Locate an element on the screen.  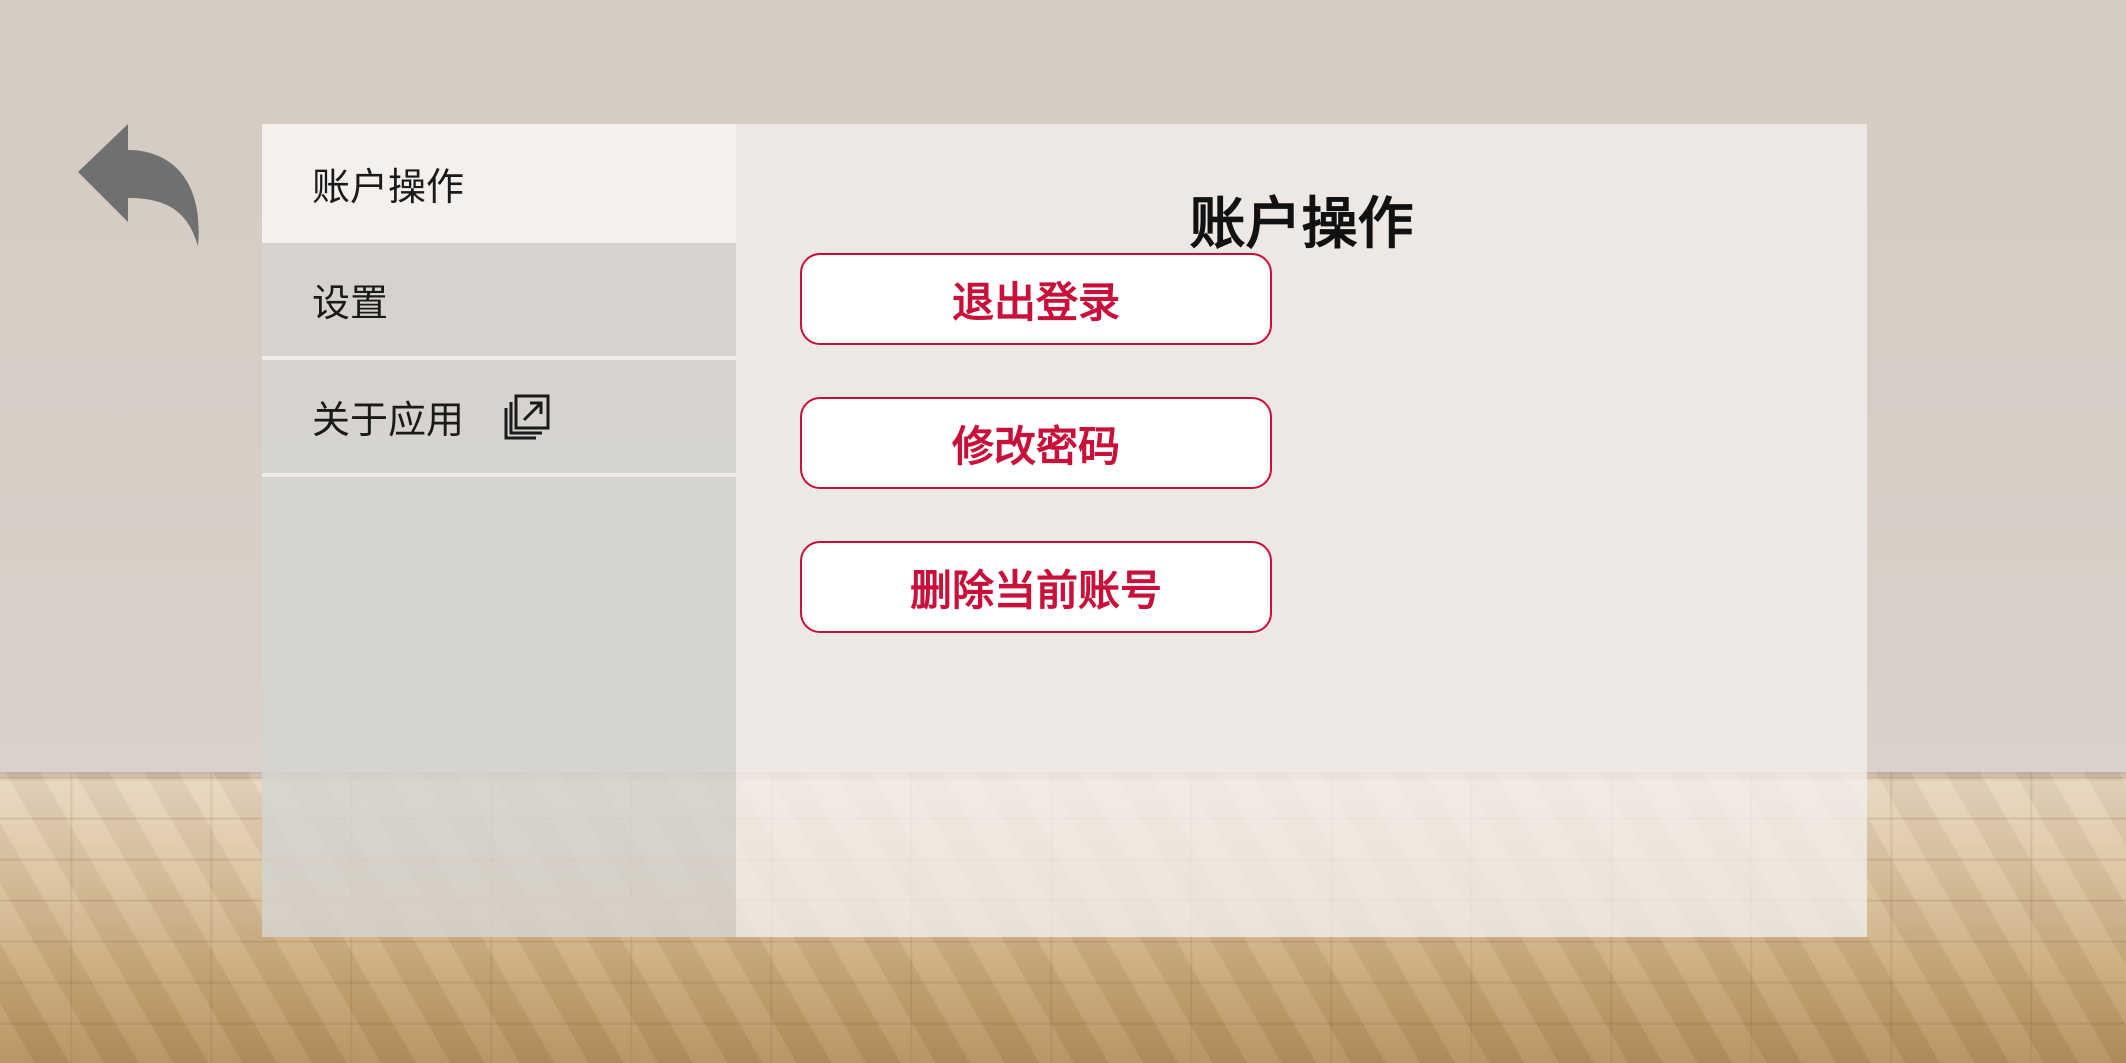
sidebar-item-label: 设置 is located at coordinates (350, 303).